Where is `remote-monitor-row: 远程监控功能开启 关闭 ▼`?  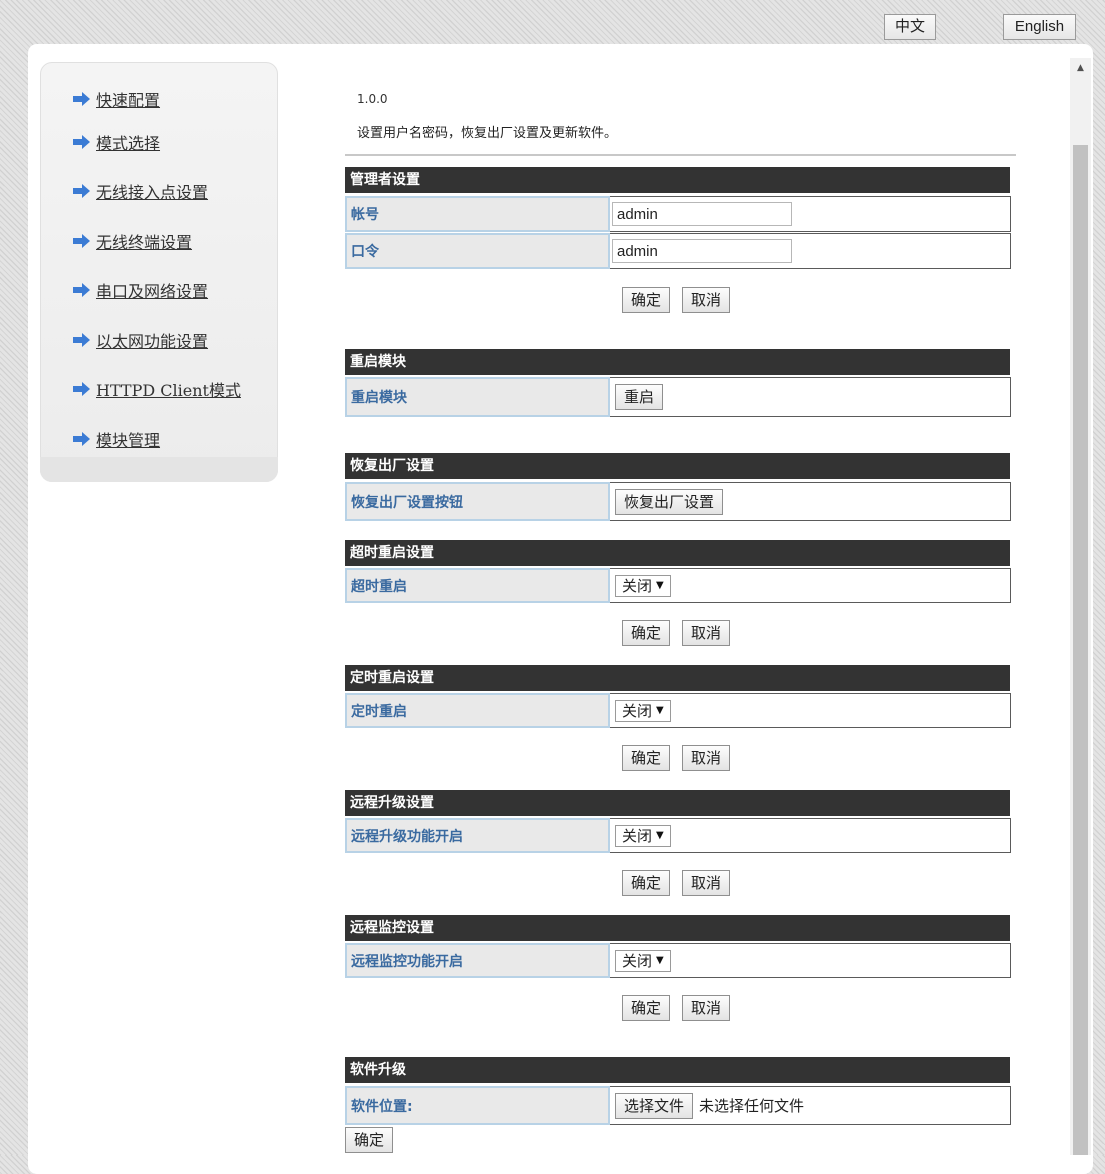 remote-monitor-row: 远程监控功能开启 关闭 ▼ is located at coordinates (678, 960).